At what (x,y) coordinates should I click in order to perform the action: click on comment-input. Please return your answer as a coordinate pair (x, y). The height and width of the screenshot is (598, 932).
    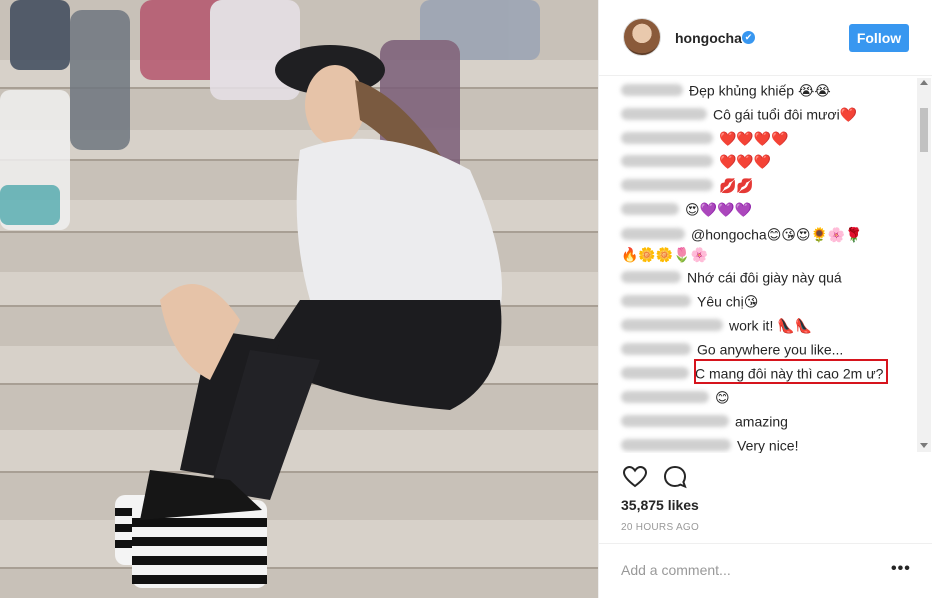
    Looking at the image, I should click on (746, 570).